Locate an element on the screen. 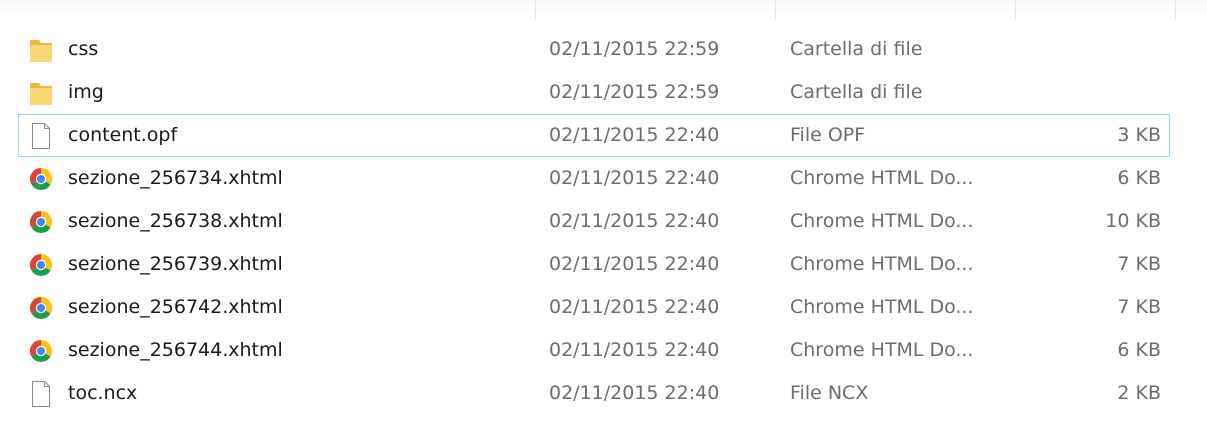 Image resolution: width=1207 pixels, height=444 pixels. file-row: toc.ncx 02/11/2015 22:40 File NCX 2 KB is located at coordinates (594, 393).